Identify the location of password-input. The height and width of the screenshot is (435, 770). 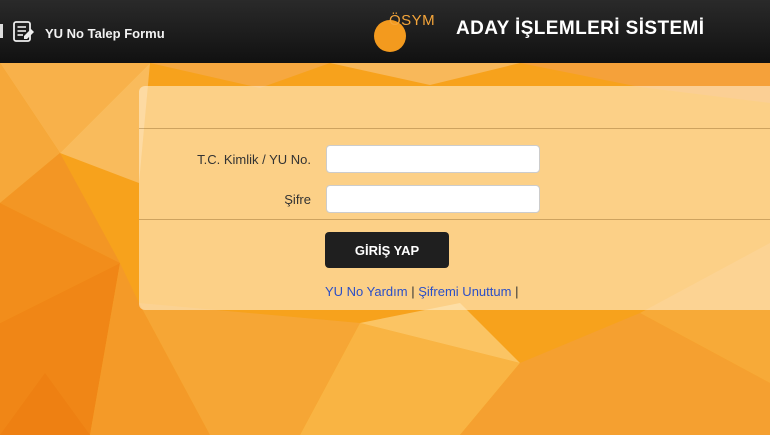
(433, 199).